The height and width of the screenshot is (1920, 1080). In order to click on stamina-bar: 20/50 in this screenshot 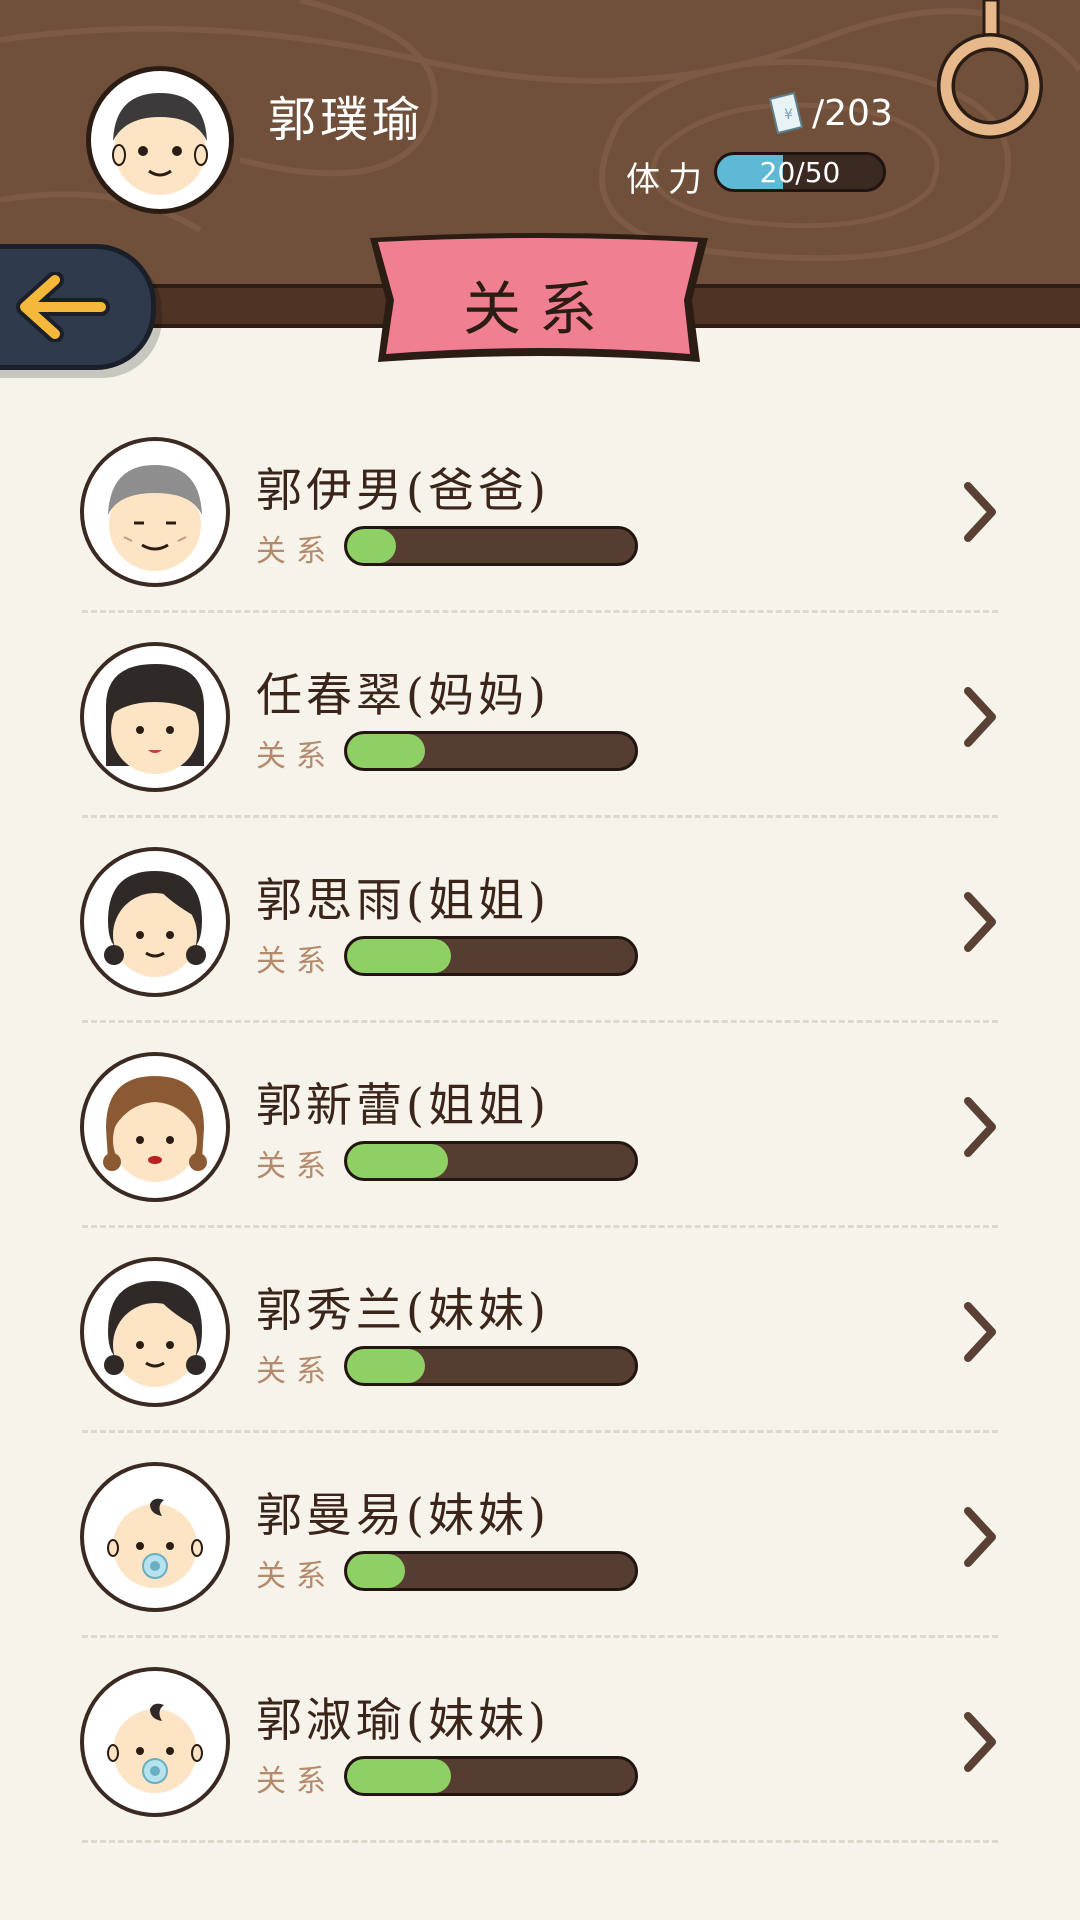, I will do `click(800, 172)`.